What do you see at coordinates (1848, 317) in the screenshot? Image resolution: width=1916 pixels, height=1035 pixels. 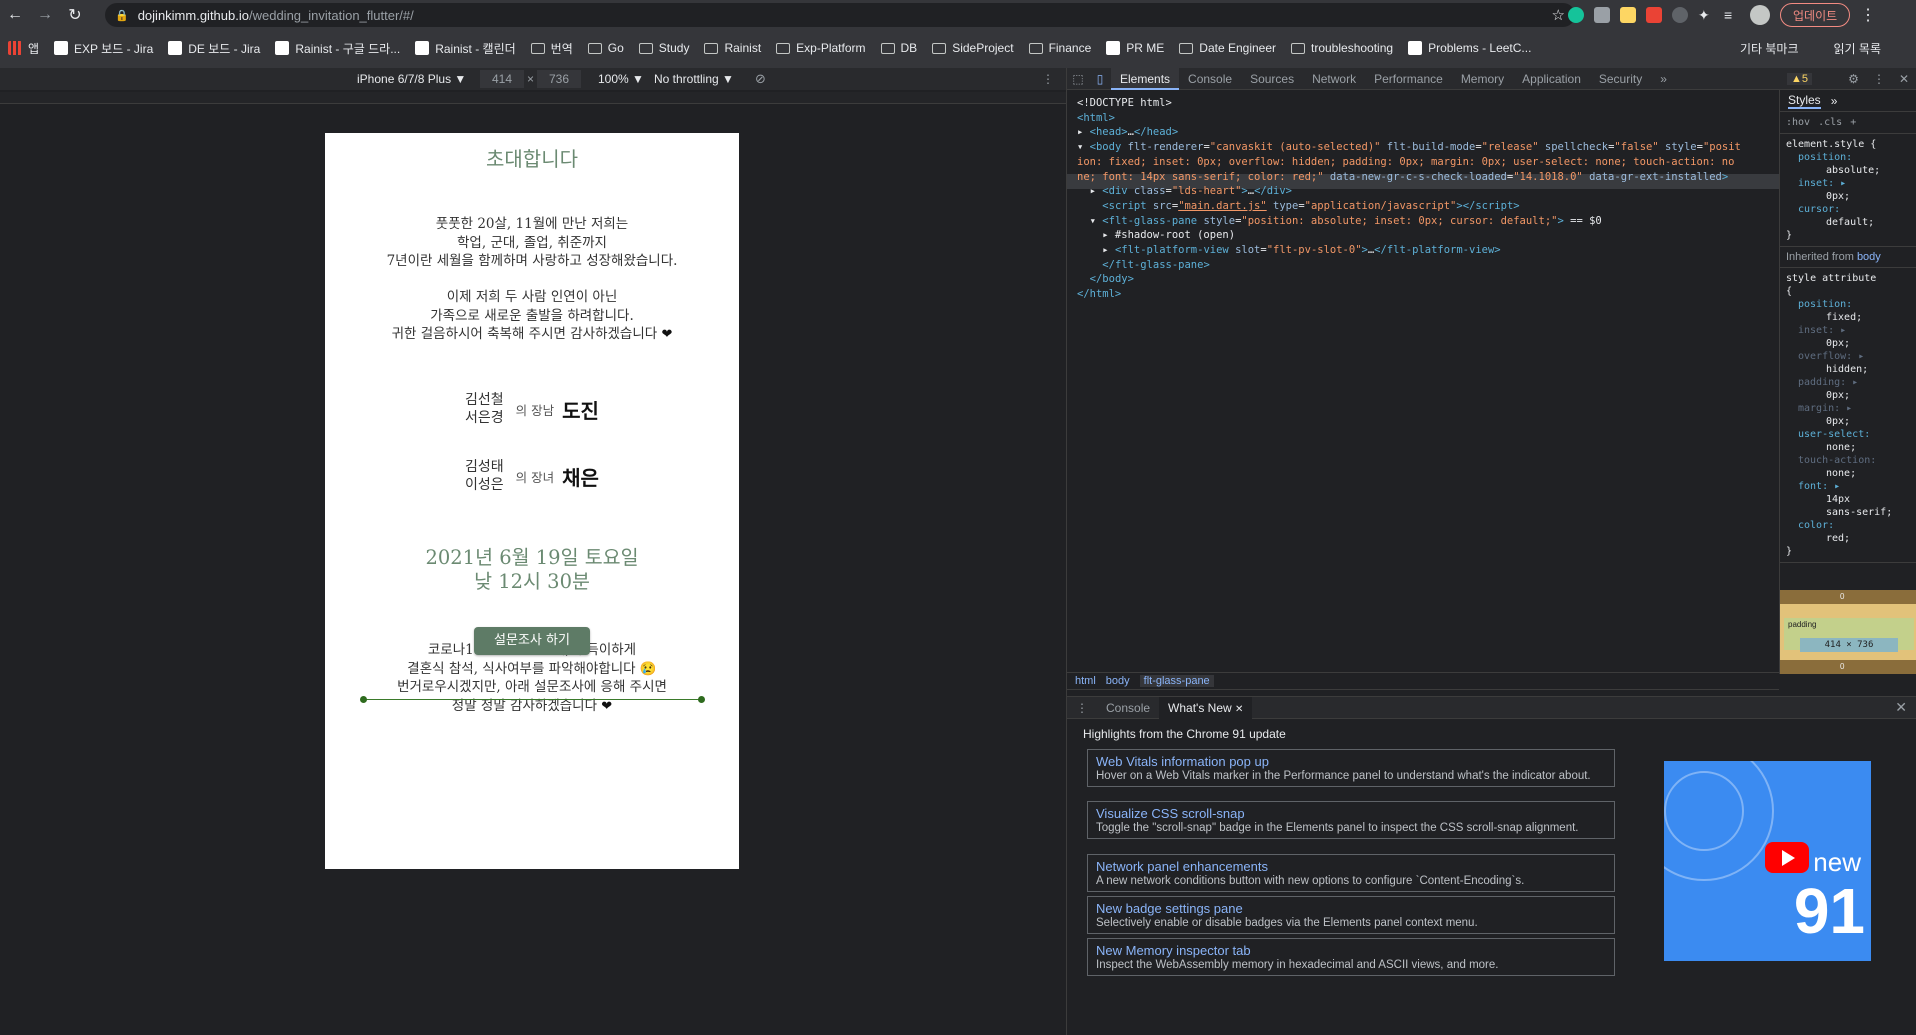 I see `css-value: fixed;` at bounding box center [1848, 317].